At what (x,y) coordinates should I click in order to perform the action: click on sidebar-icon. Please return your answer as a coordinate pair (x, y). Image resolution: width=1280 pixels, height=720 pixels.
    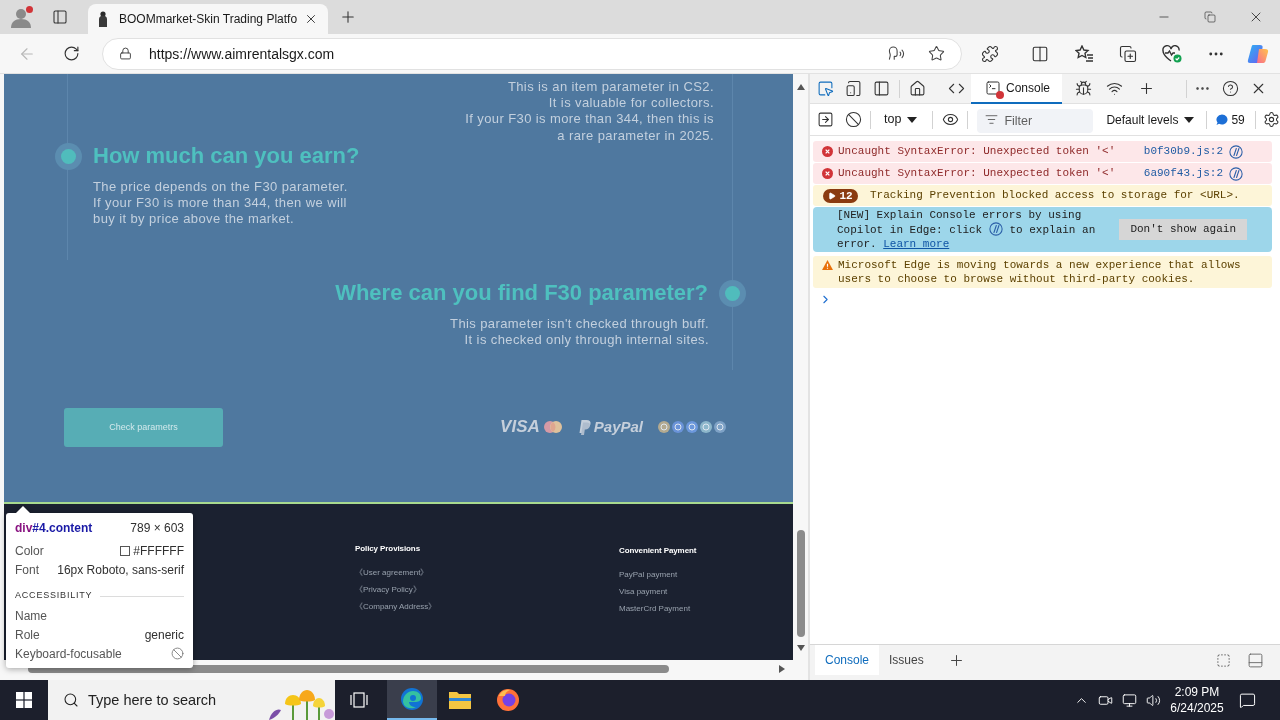
    Looking at the image, I should click on (881, 88).